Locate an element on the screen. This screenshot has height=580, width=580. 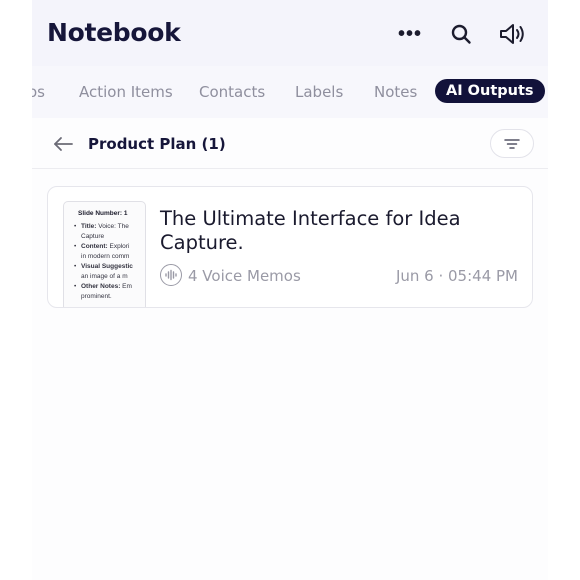
page-title: Notebook is located at coordinates (114, 32).